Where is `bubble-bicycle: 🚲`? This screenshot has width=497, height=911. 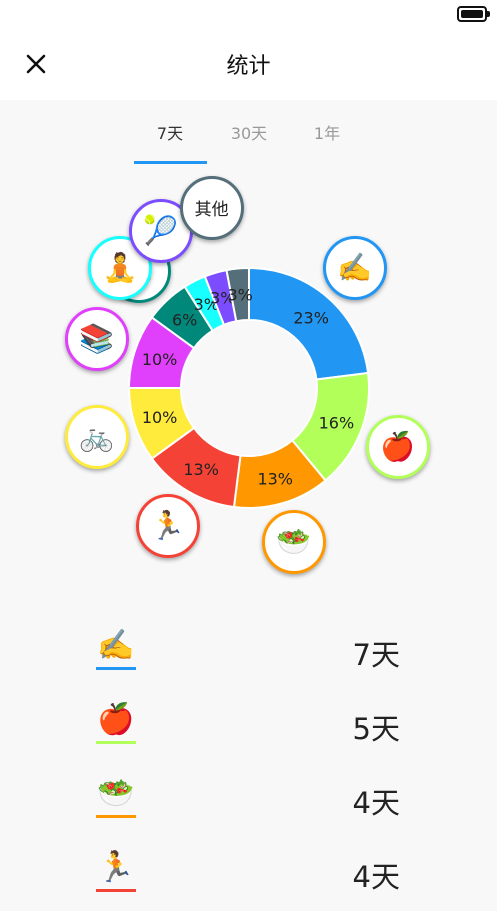
bubble-bicycle: 🚲 is located at coordinates (96, 437).